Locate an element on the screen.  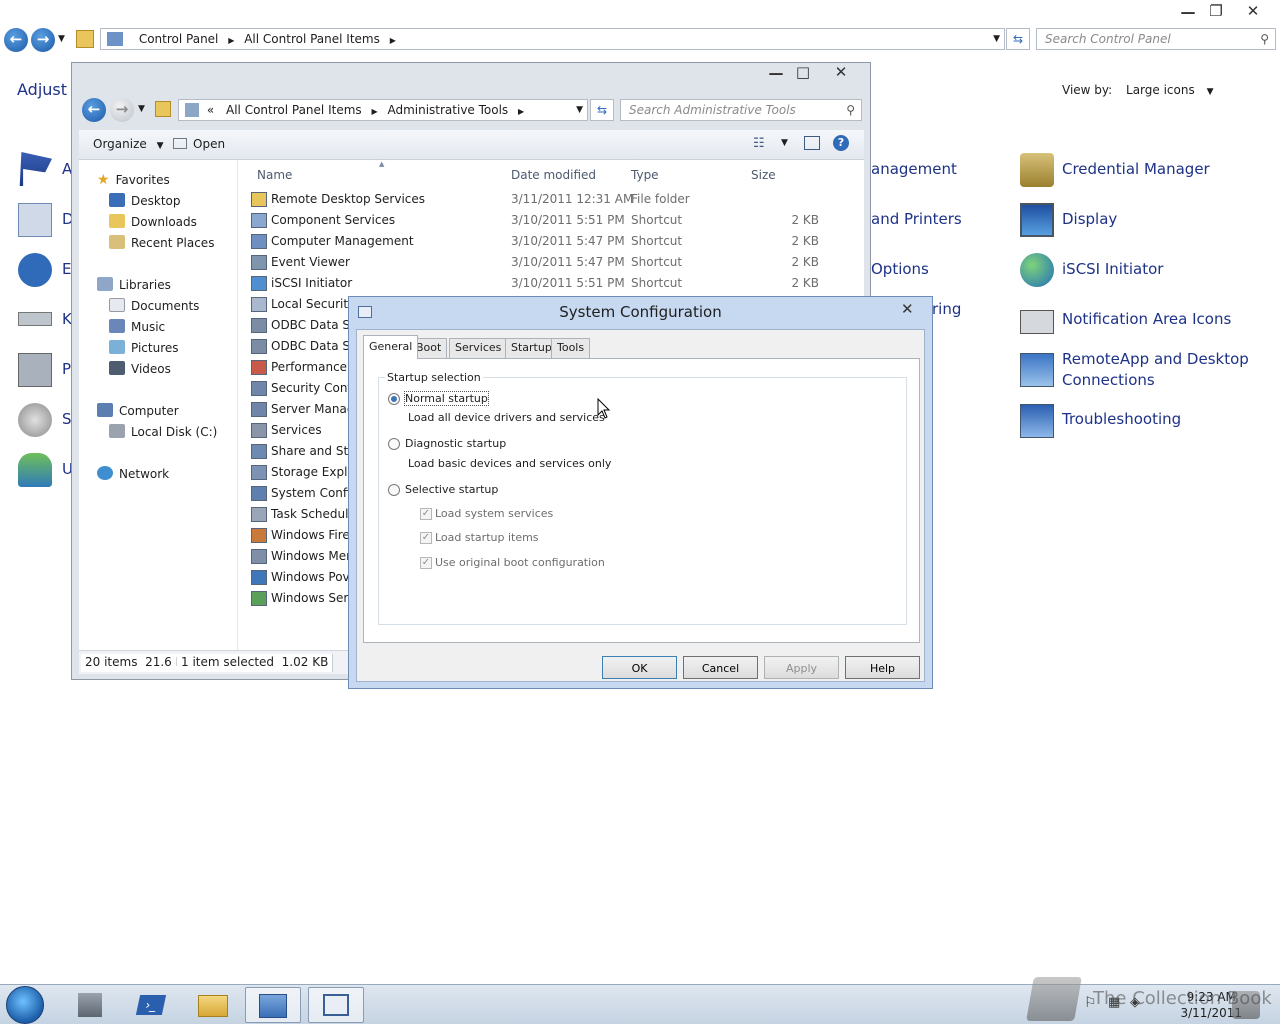
taskbar-control-panel is located at coordinates (273, 1005).